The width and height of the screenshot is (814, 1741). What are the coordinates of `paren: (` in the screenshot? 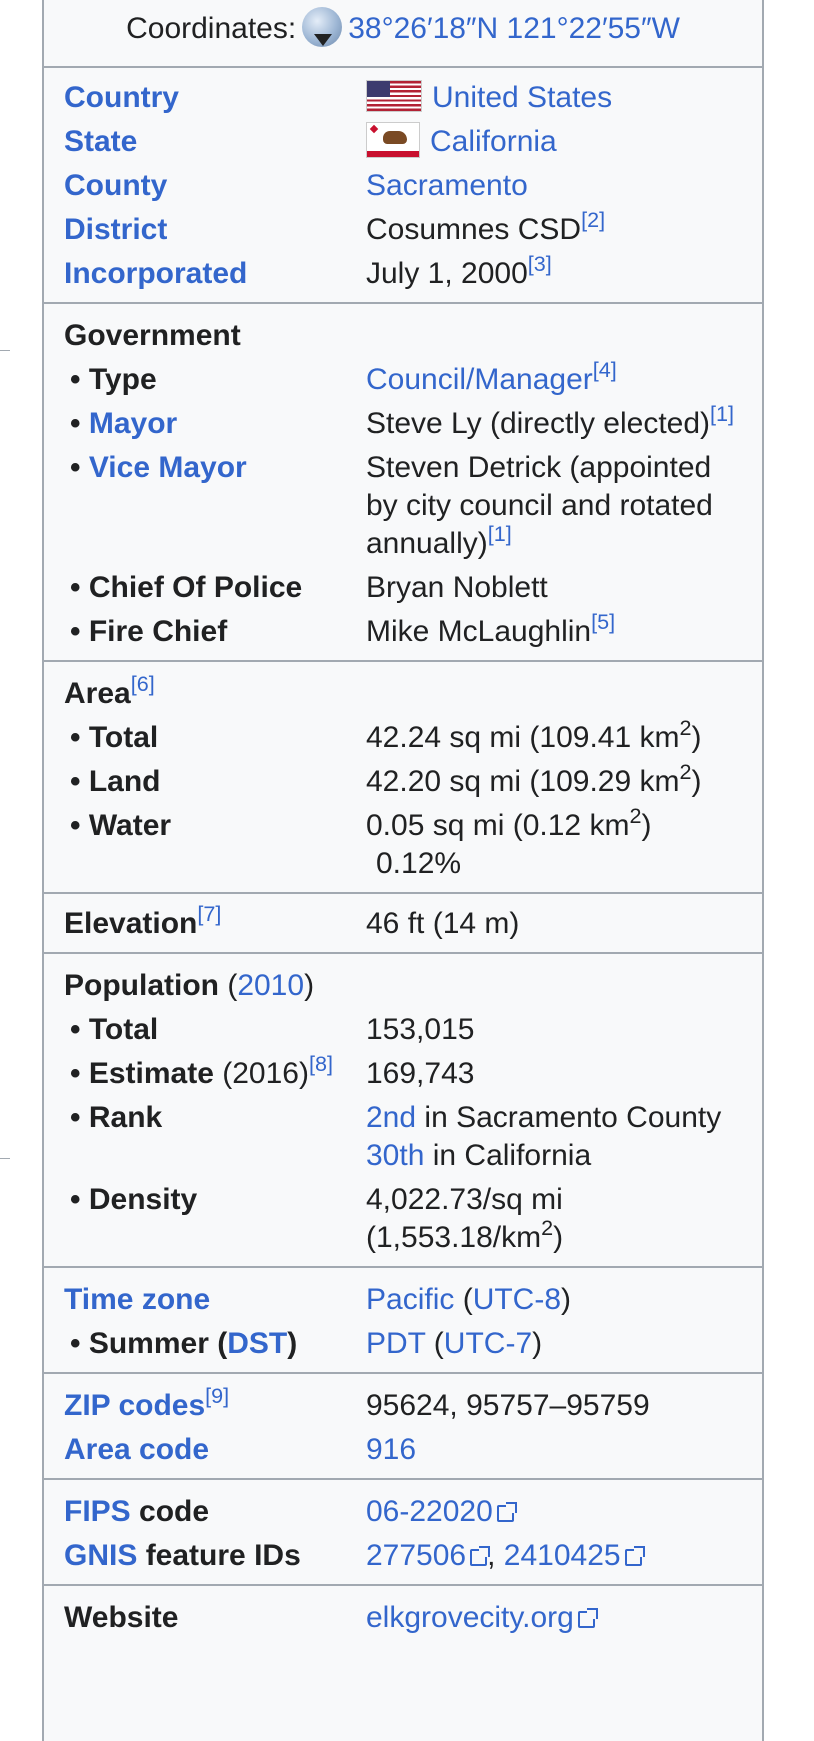 It's located at (228, 986).